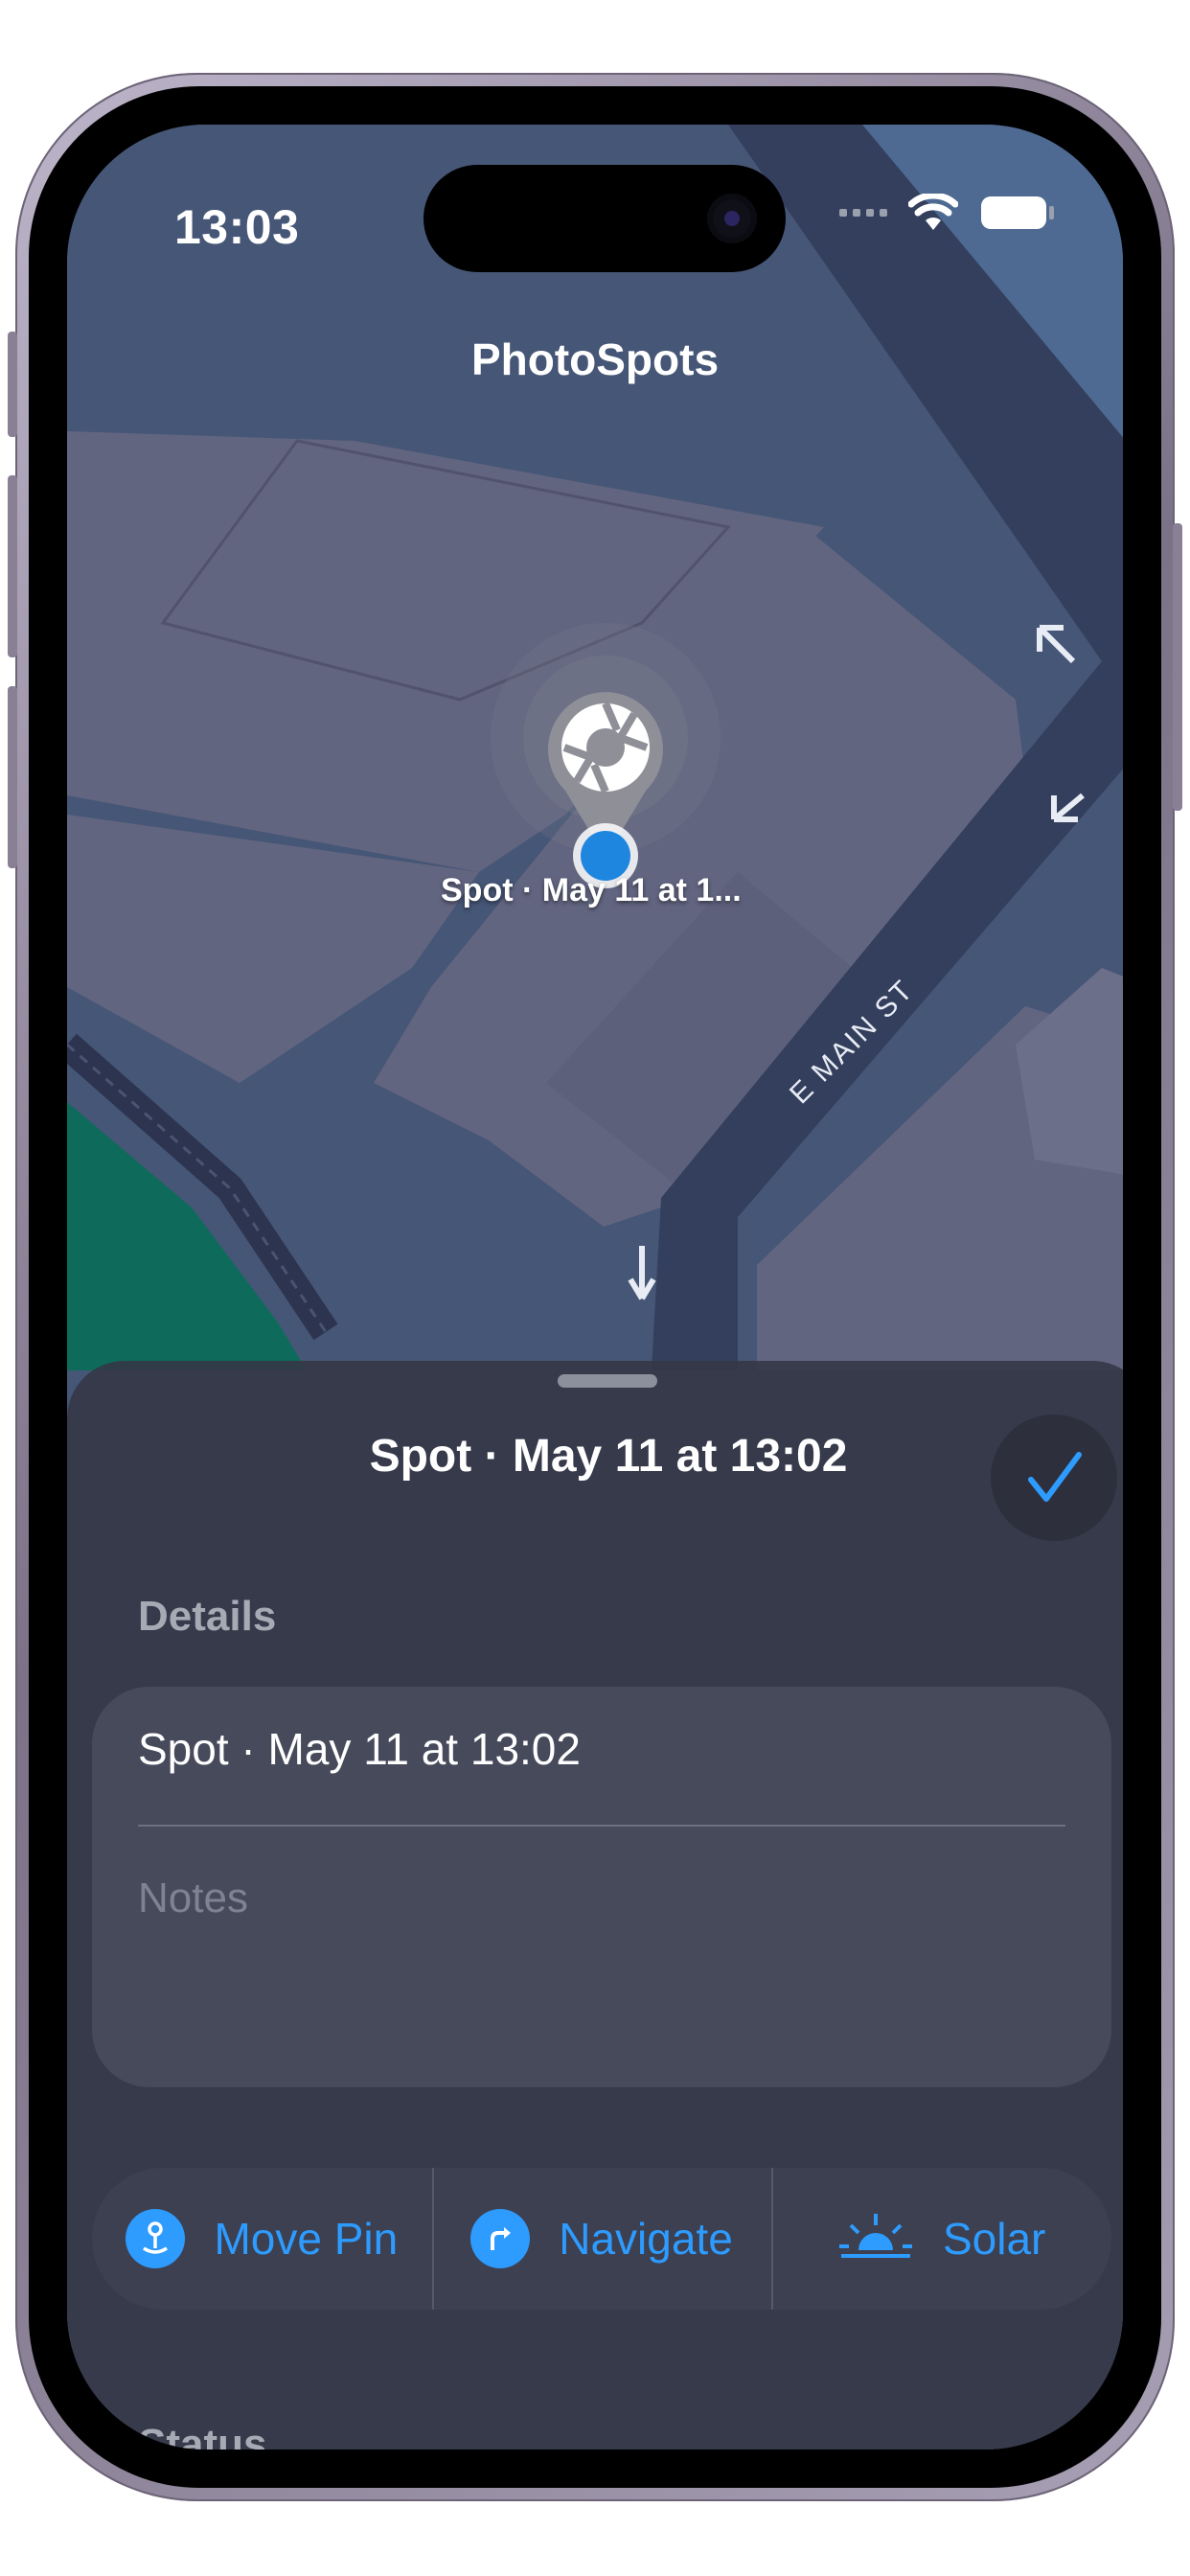 The width and height of the screenshot is (1190, 2576). I want to click on field-divider, so click(602, 1826).